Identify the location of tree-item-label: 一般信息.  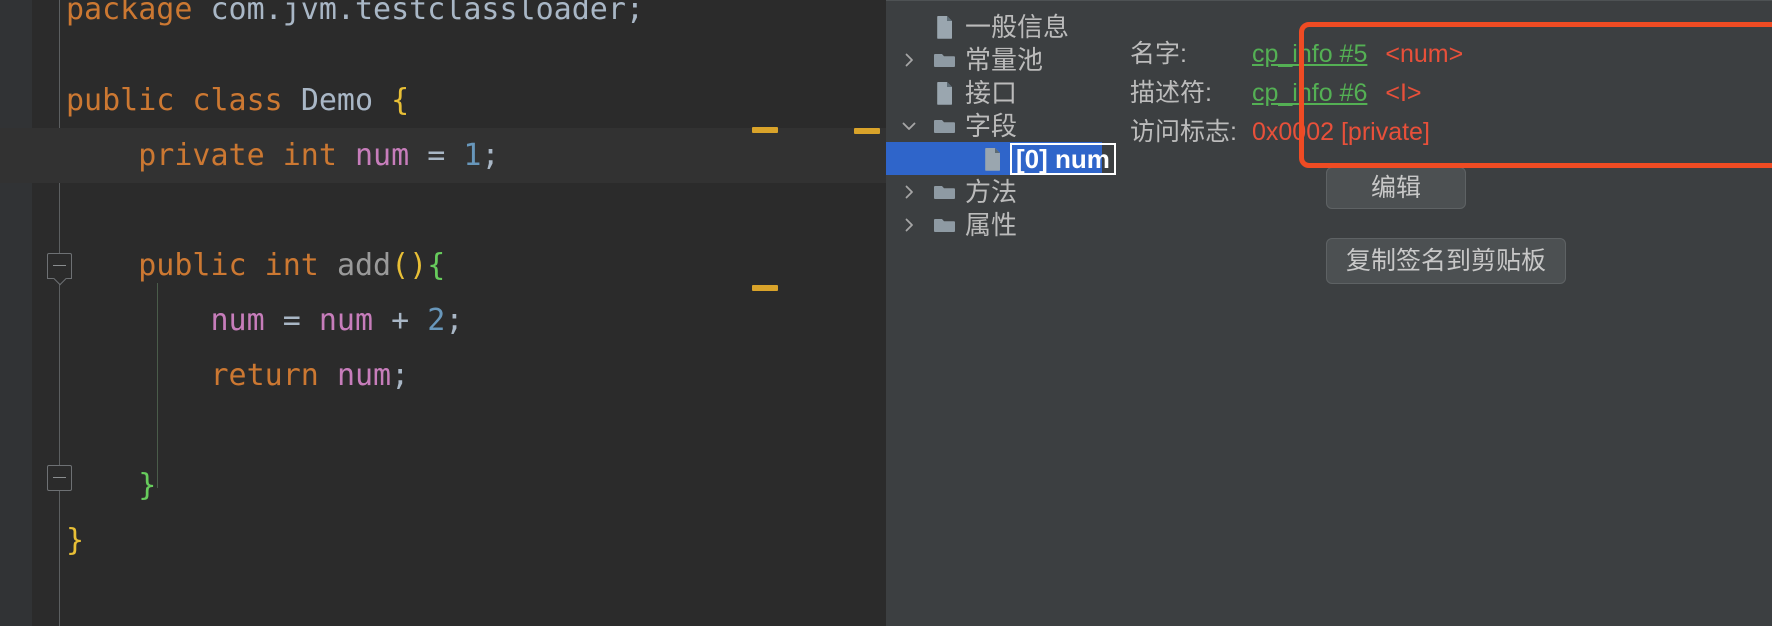
(1017, 26).